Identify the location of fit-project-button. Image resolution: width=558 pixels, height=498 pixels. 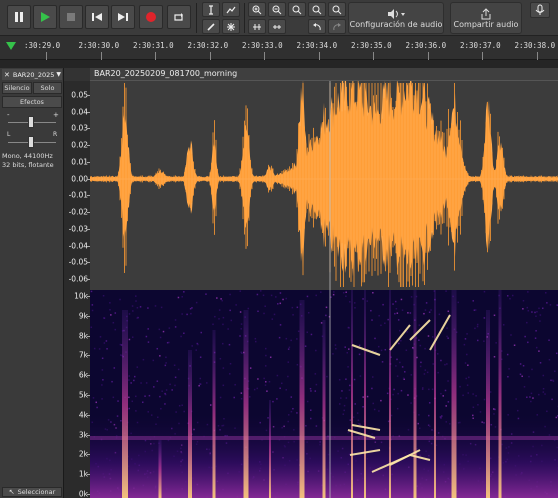
(317, 9).